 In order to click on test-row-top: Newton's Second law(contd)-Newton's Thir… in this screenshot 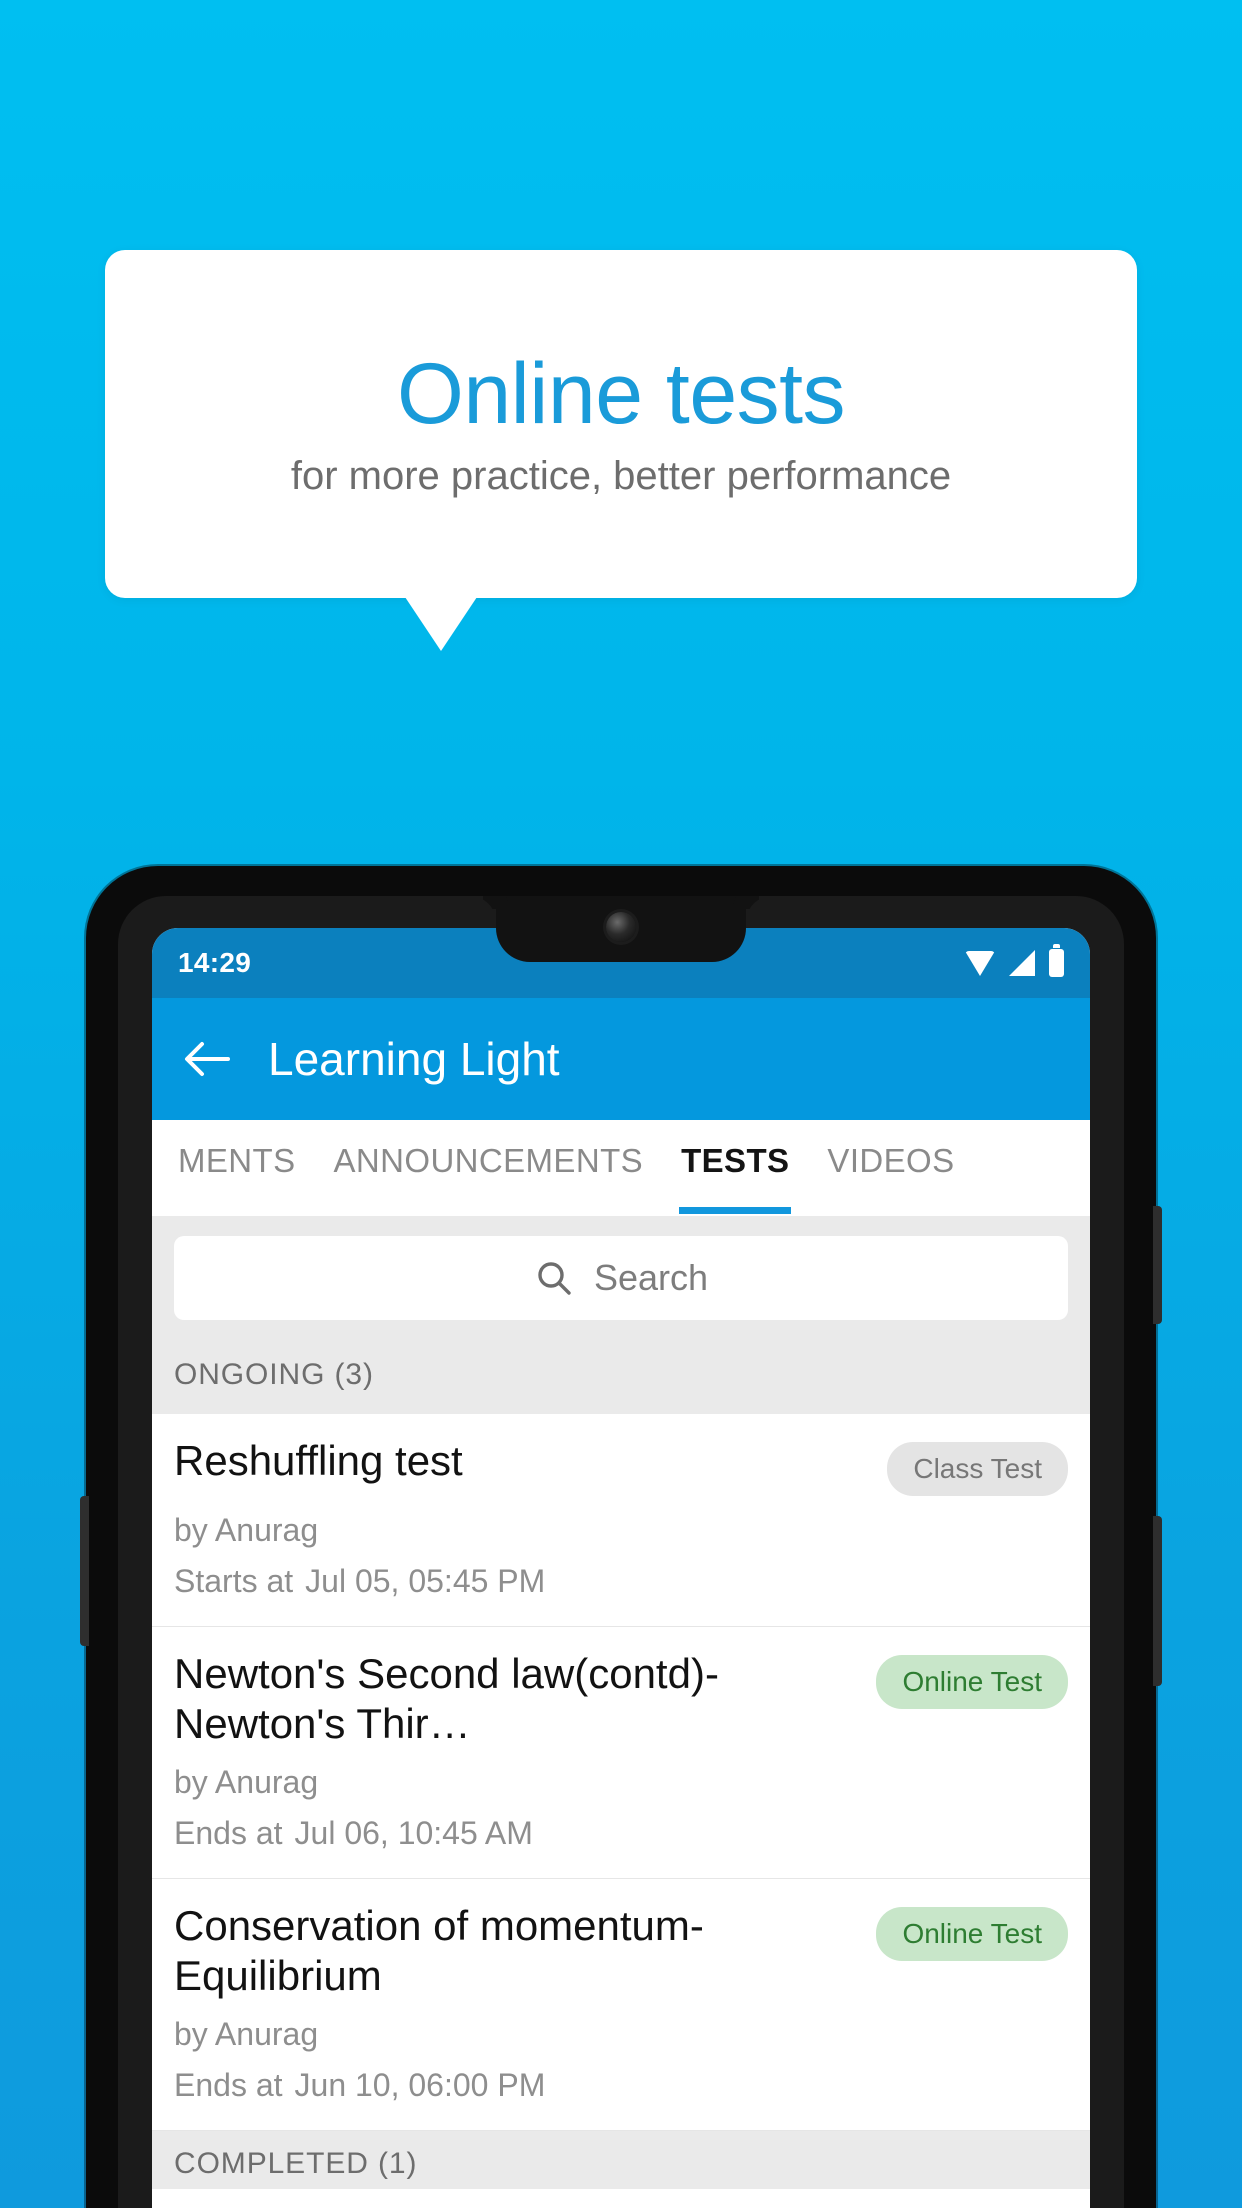, I will do `click(621, 1698)`.